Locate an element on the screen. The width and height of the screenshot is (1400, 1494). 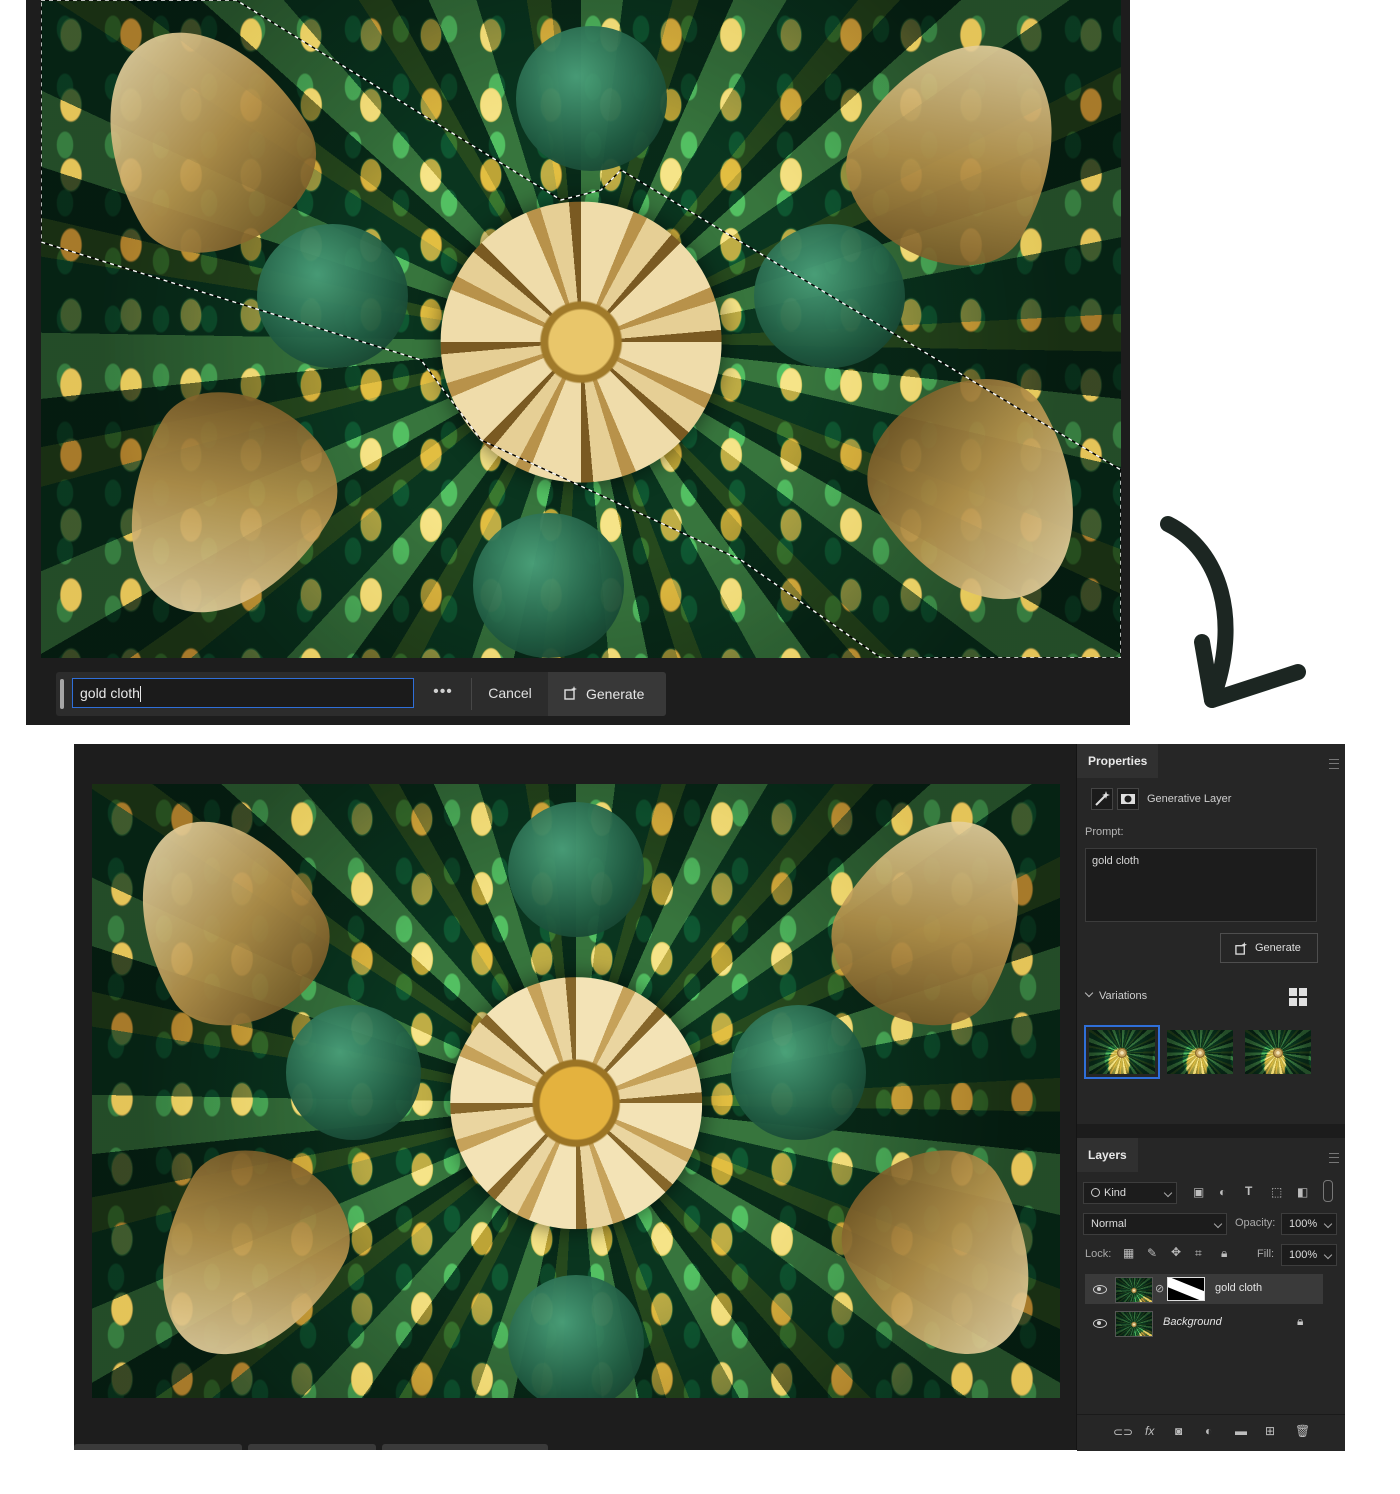
fx-icon: fx is located at coordinates (1149, 1431).